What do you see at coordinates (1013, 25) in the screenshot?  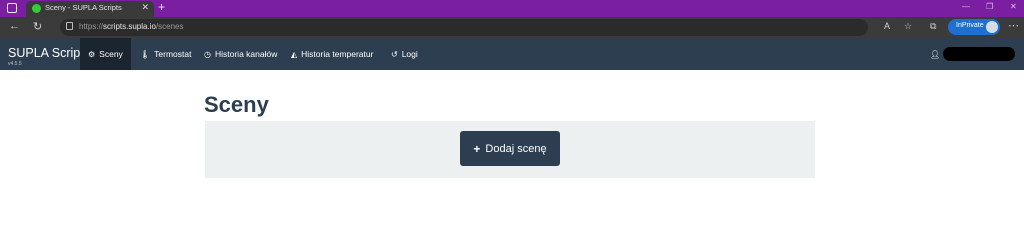 I see `more-options-icon: ⋯` at bounding box center [1013, 25].